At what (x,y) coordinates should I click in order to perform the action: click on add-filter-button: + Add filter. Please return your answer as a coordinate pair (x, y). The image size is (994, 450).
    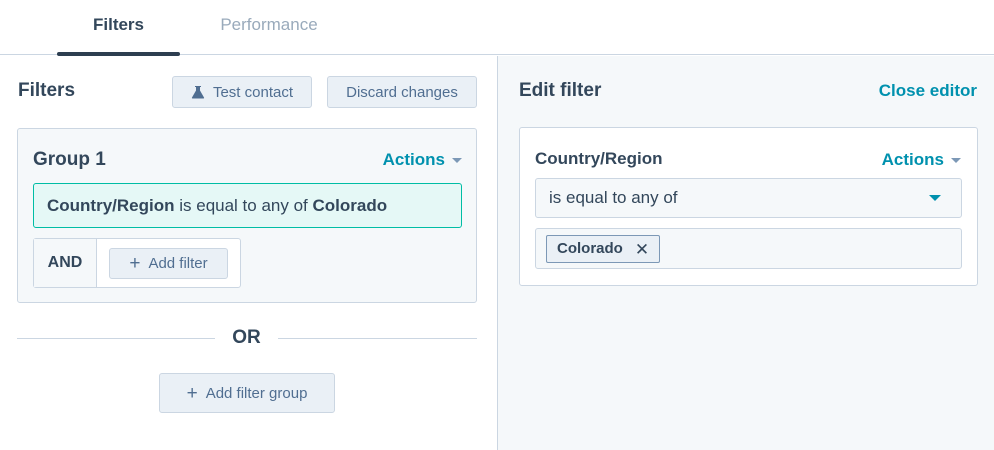
    Looking at the image, I should click on (168, 263).